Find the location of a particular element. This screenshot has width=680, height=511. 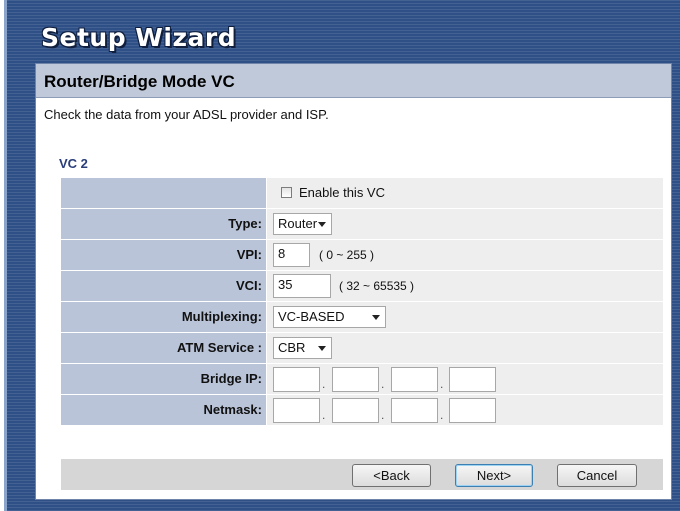

type-select-value: Router is located at coordinates (298, 223).